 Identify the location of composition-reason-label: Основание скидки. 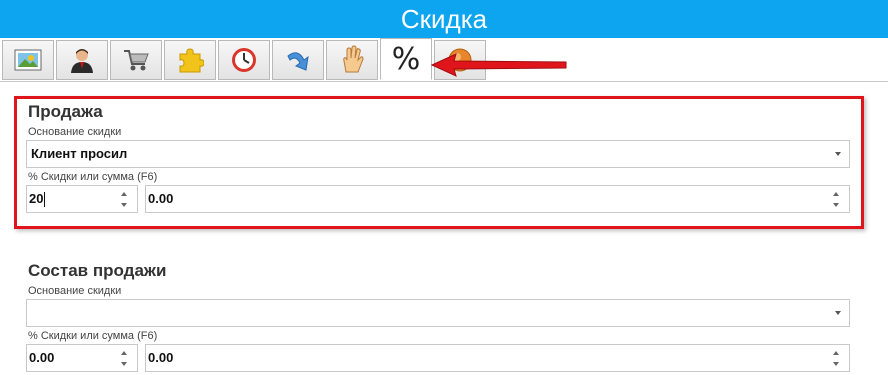
(75, 291).